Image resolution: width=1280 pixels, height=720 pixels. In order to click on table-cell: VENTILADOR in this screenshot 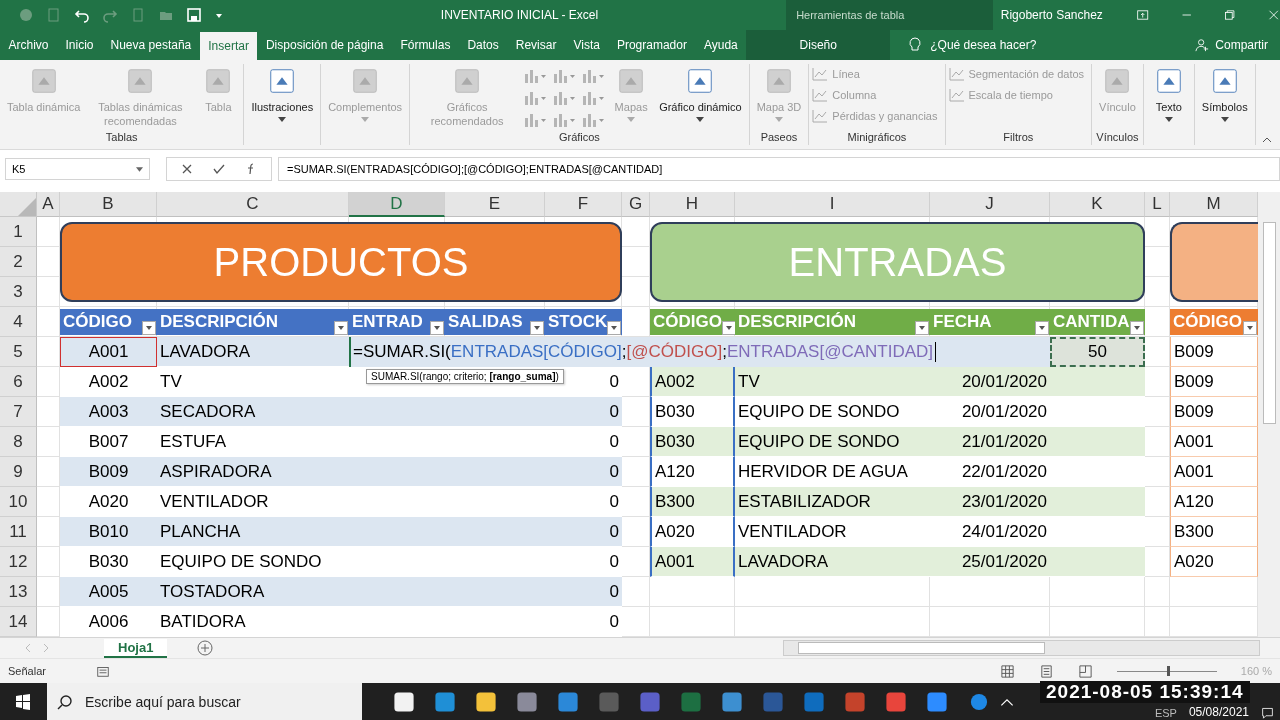, I will do `click(253, 502)`.